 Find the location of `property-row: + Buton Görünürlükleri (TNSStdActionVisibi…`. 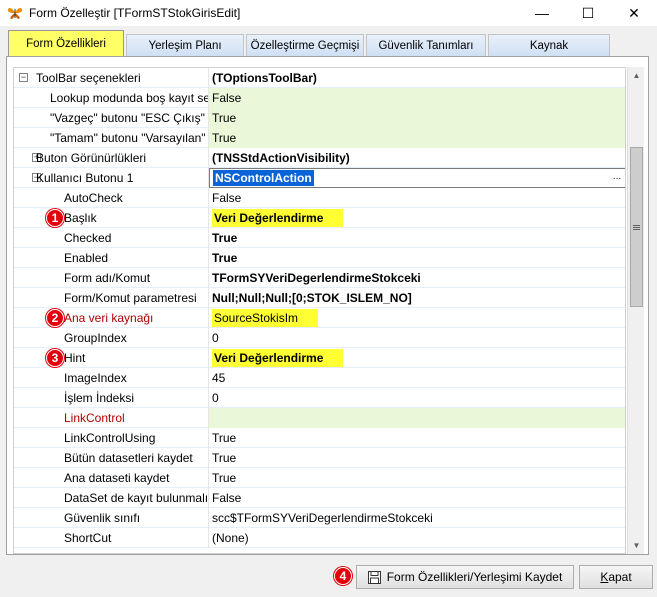

property-row: + Buton Görünürlükleri (TNSStdActionVisibi… is located at coordinates (319, 157).